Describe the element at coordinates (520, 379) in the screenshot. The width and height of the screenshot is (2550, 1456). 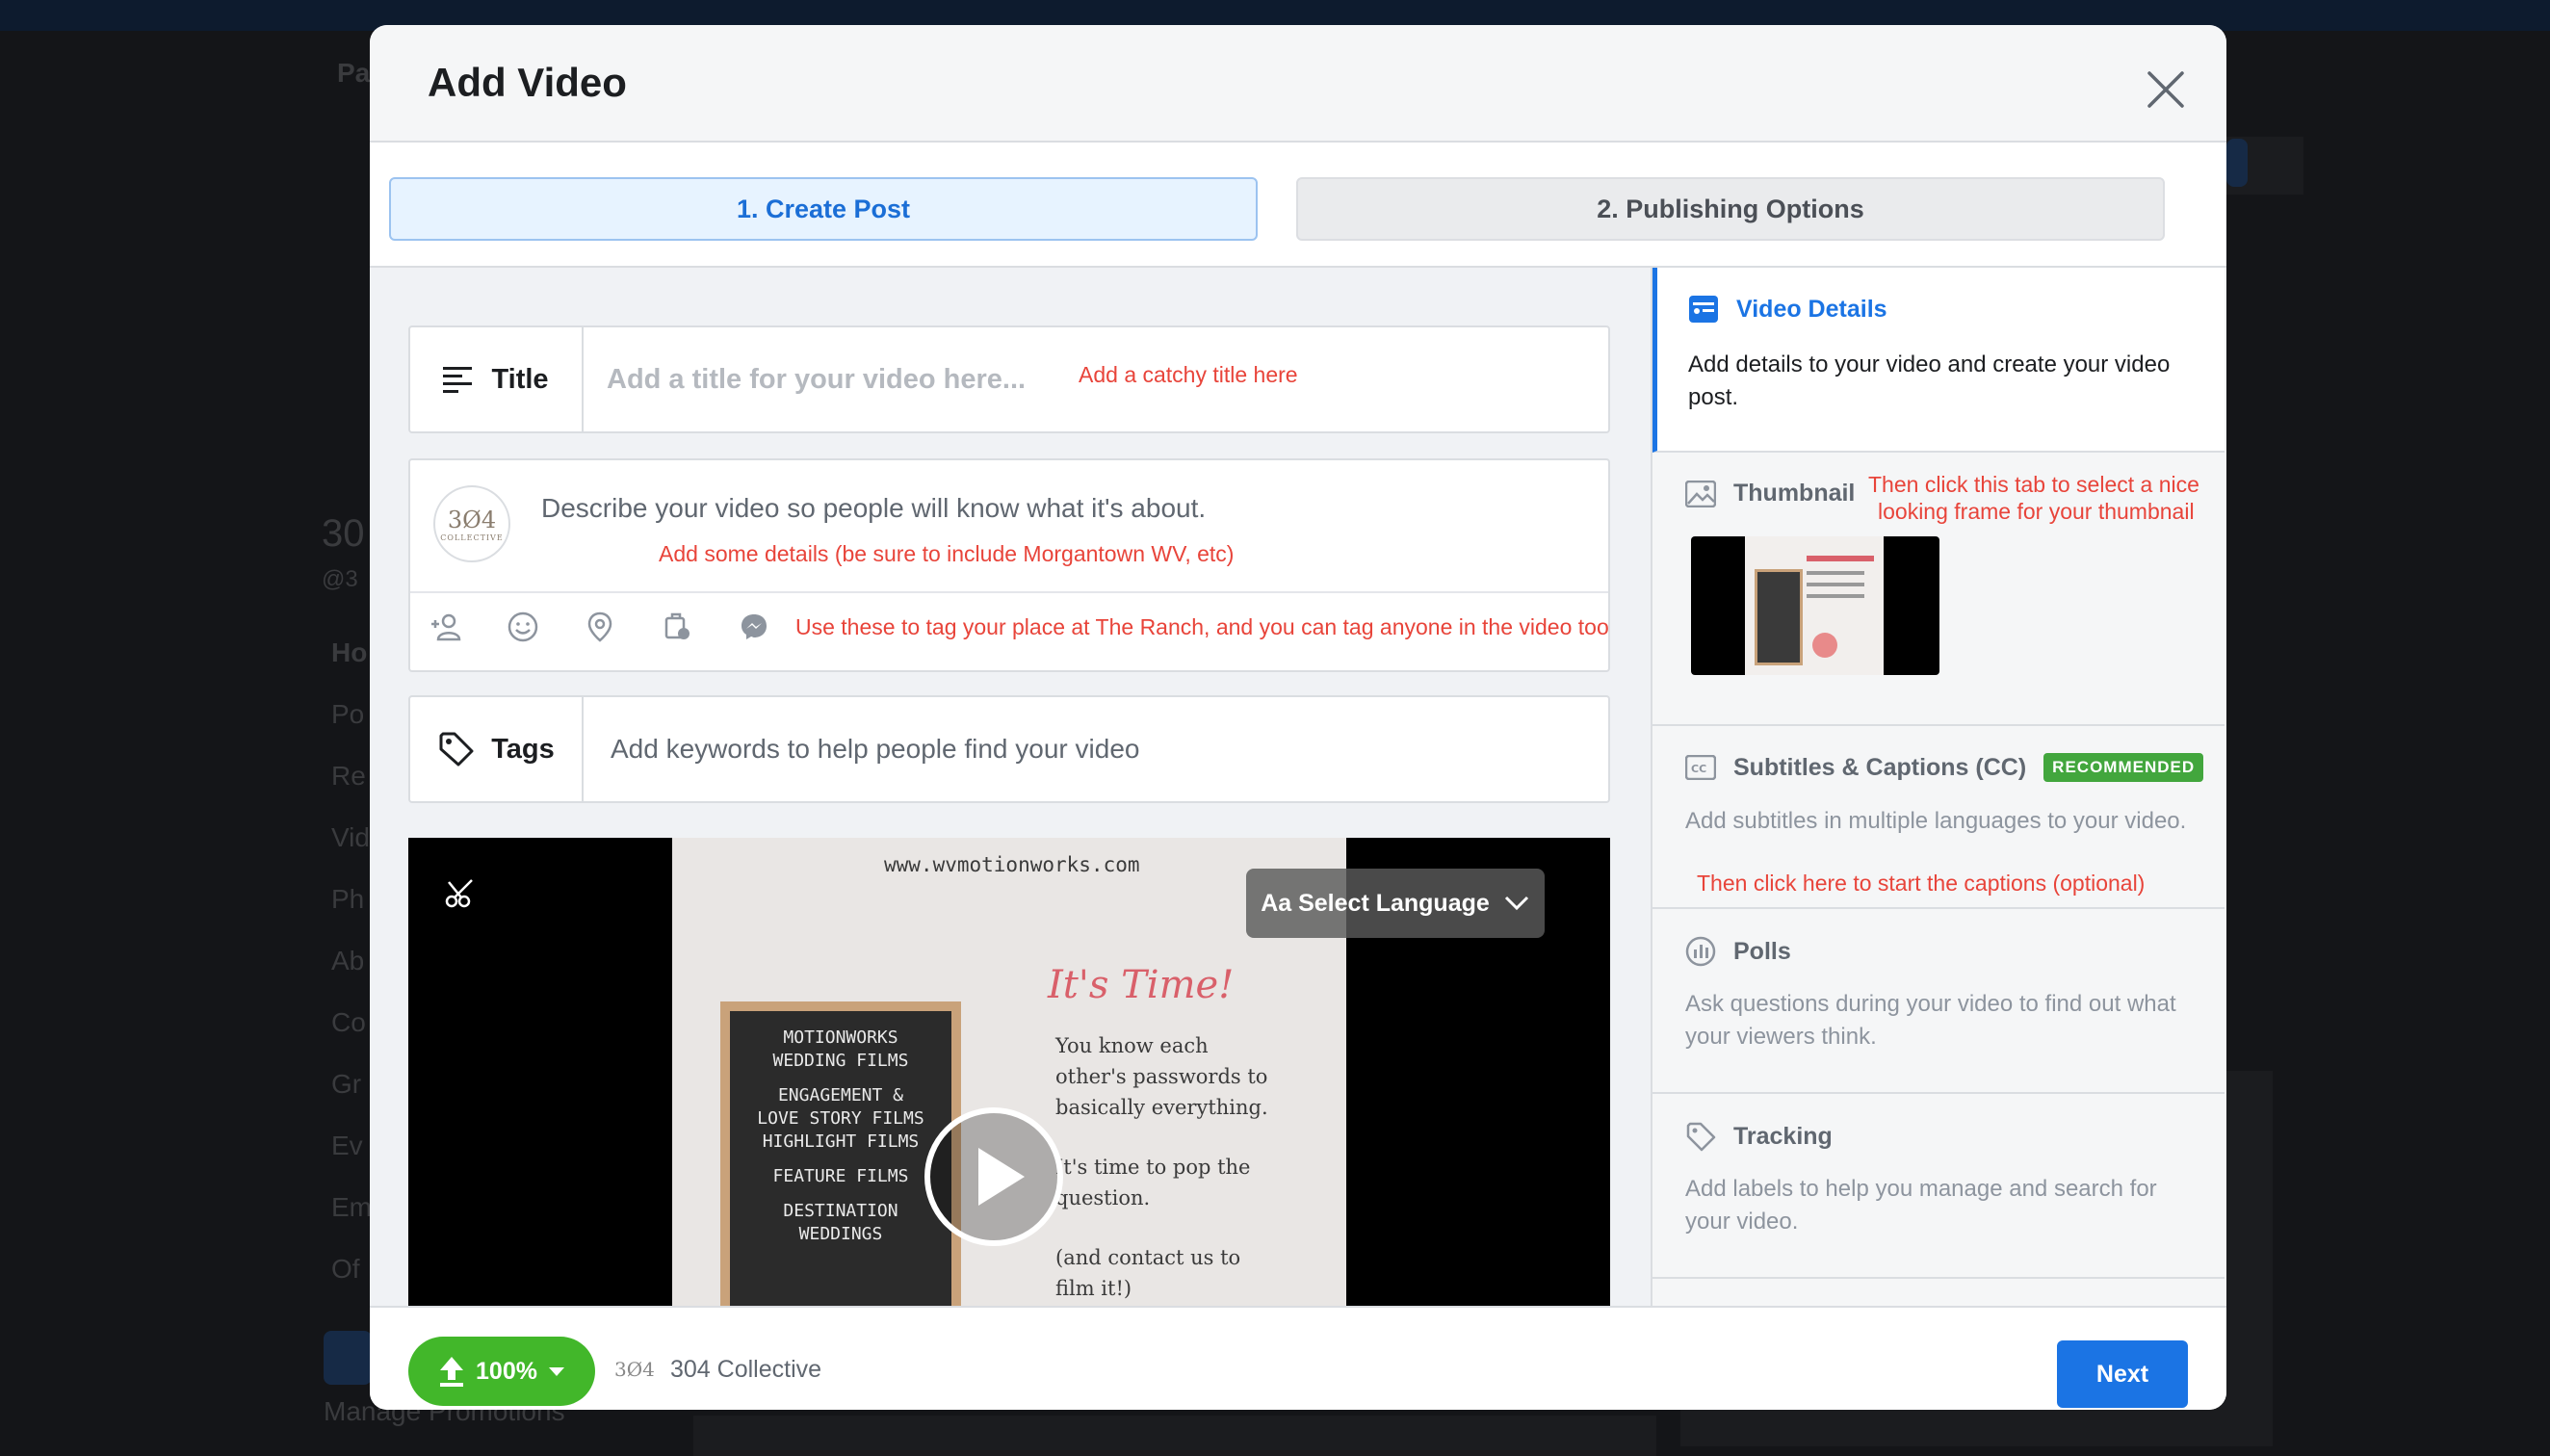
I see `title-label-text: Title` at that location.